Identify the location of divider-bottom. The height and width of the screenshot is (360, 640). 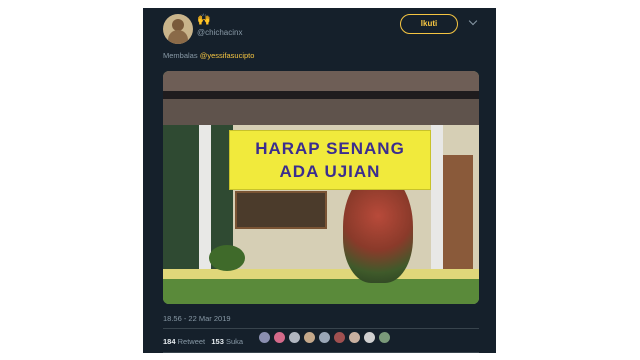
(321, 352).